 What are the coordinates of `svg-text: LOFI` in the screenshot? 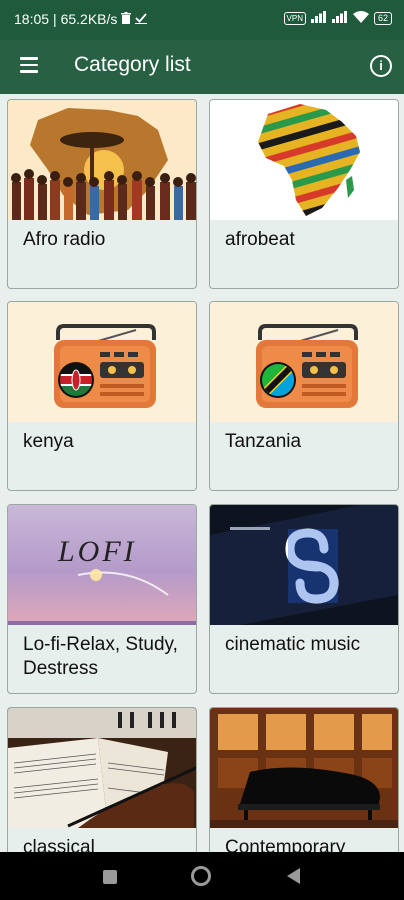 It's located at (97, 551).